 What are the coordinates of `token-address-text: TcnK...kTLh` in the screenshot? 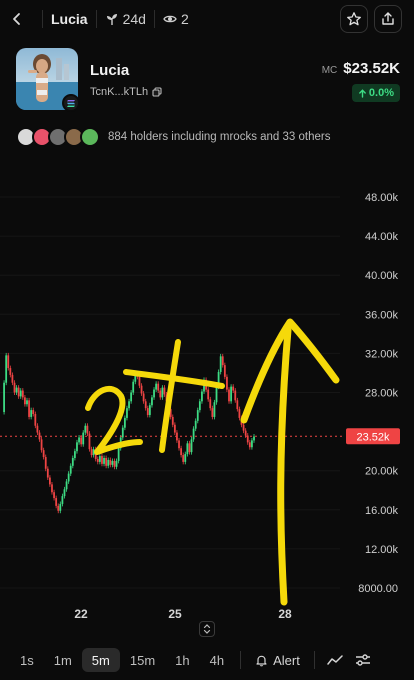 It's located at (119, 92).